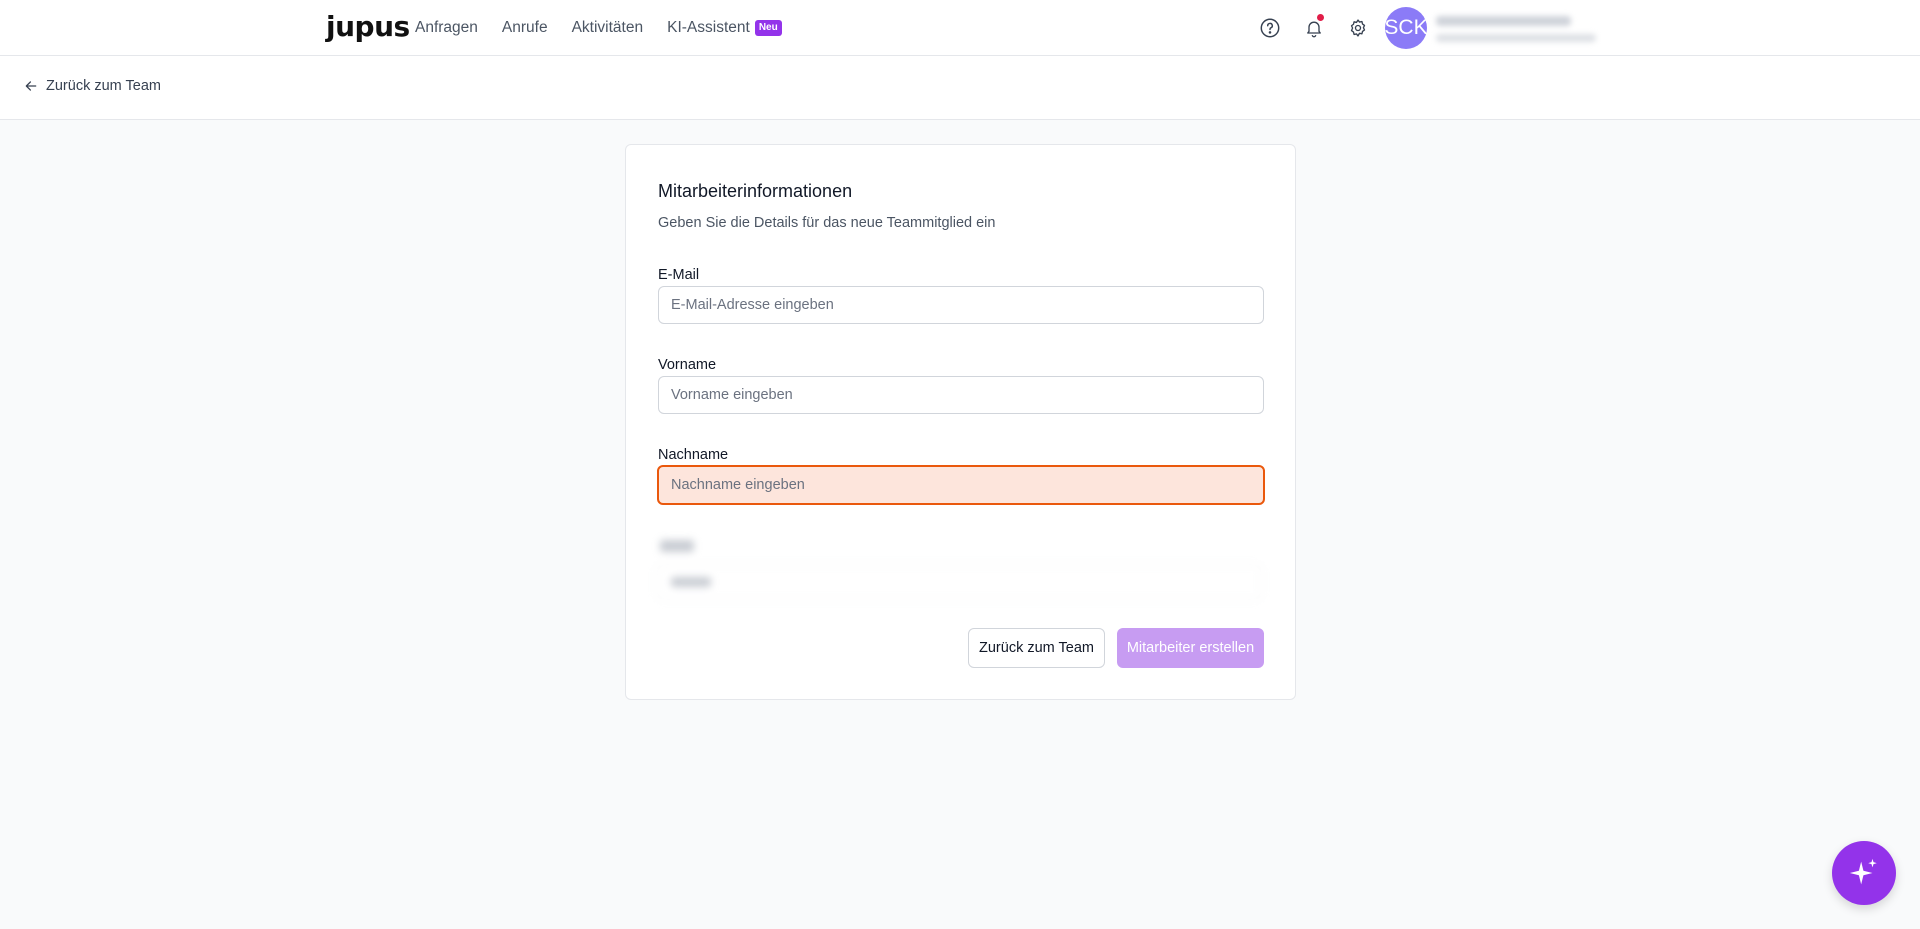 The height and width of the screenshot is (929, 1920). Describe the element at coordinates (755, 191) in the screenshot. I see `form-title: Mitarbeiterinformationen` at that location.